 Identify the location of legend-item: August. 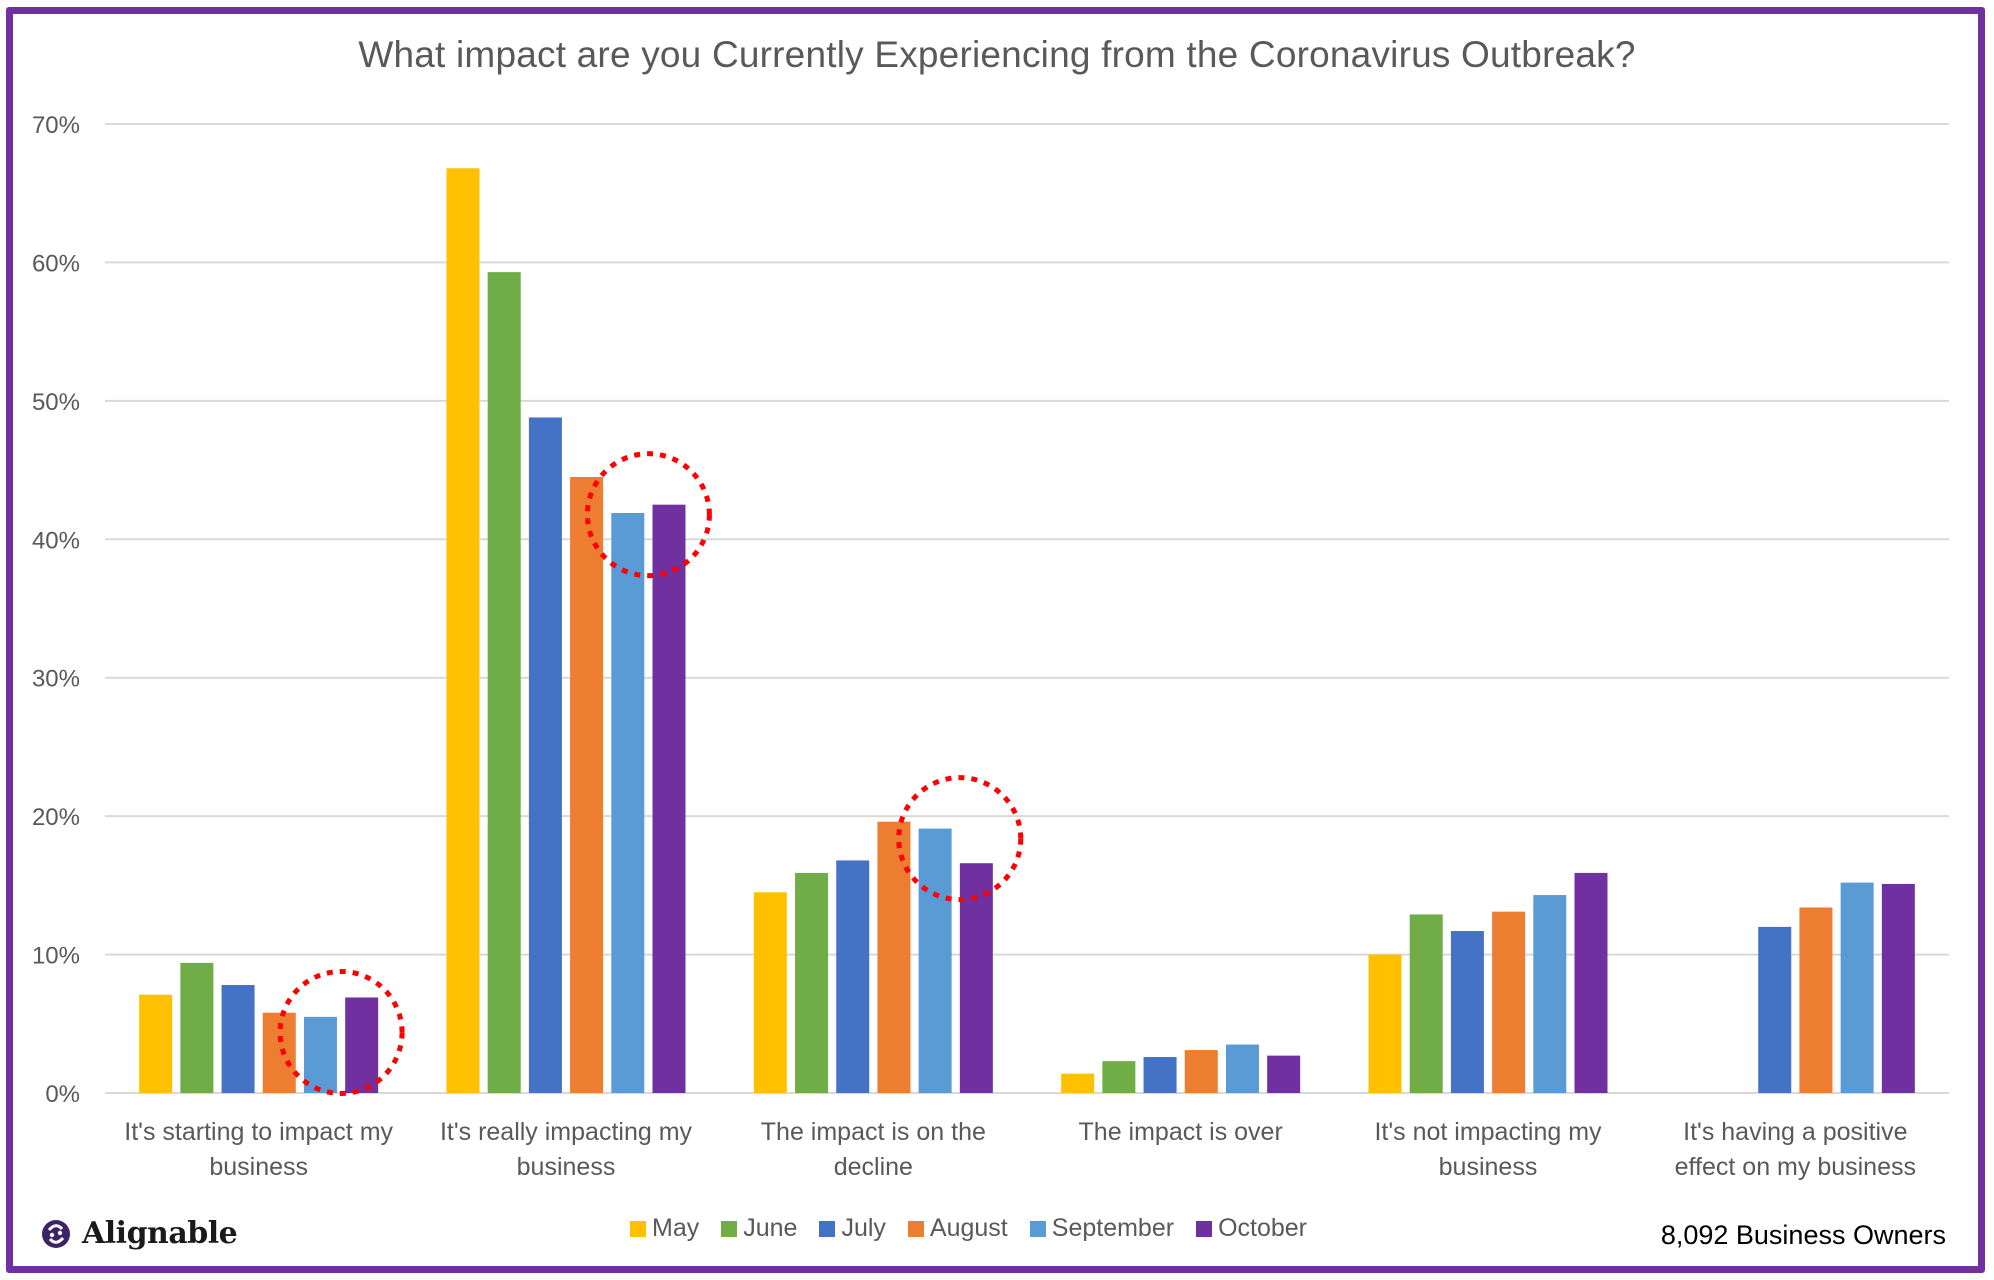
(957, 1228).